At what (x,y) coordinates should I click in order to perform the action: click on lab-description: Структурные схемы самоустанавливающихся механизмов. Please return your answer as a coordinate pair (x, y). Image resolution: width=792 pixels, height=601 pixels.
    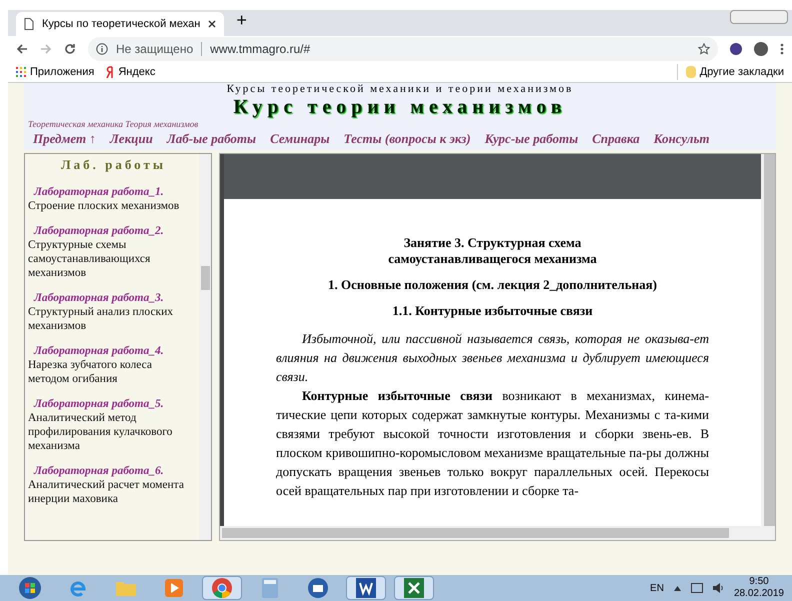
    Looking at the image, I should click on (90, 259).